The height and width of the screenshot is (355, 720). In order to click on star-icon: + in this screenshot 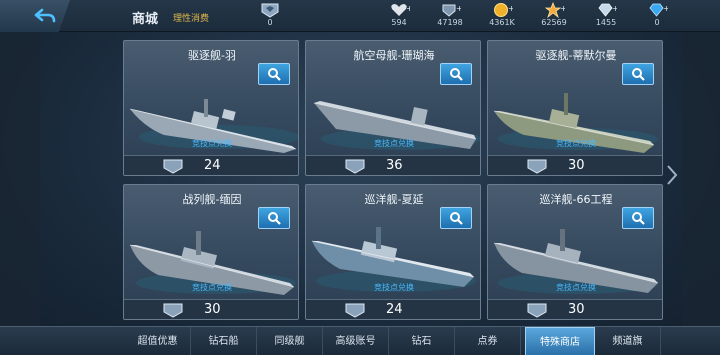, I will do `click(554, 10)`.